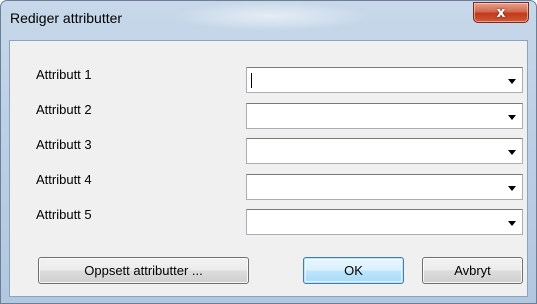  I want to click on close-icon: x, so click(501, 12).